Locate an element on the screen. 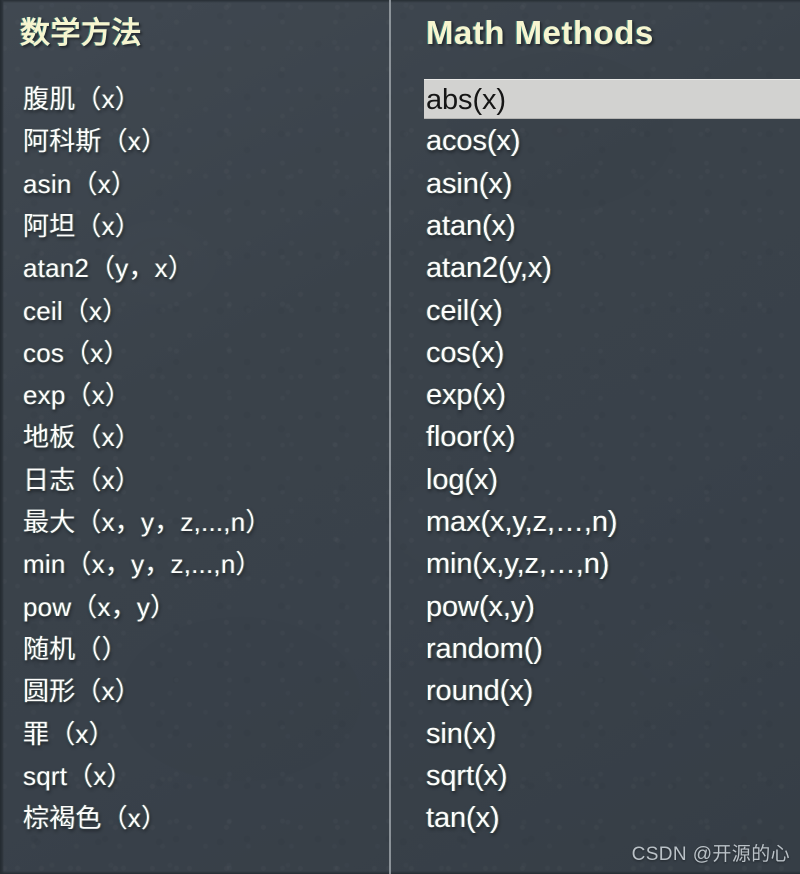 Image resolution: width=800 pixels, height=874 pixels. method-list-item: atan2(y,x) is located at coordinates (488, 268).